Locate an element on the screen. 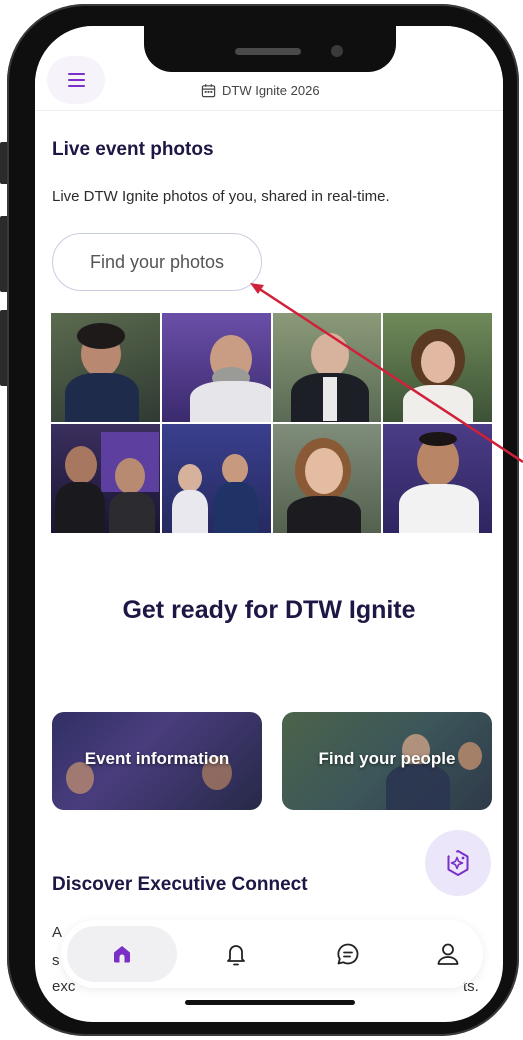  annotation-arrow-layer is located at coordinates (386, 373).